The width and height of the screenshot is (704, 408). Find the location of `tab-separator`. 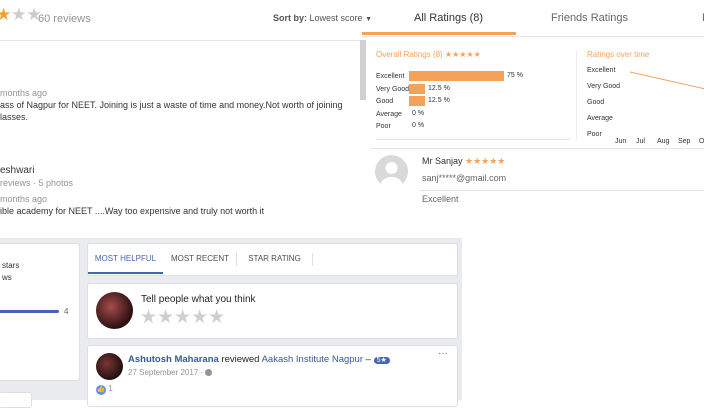

tab-separator is located at coordinates (312, 259).